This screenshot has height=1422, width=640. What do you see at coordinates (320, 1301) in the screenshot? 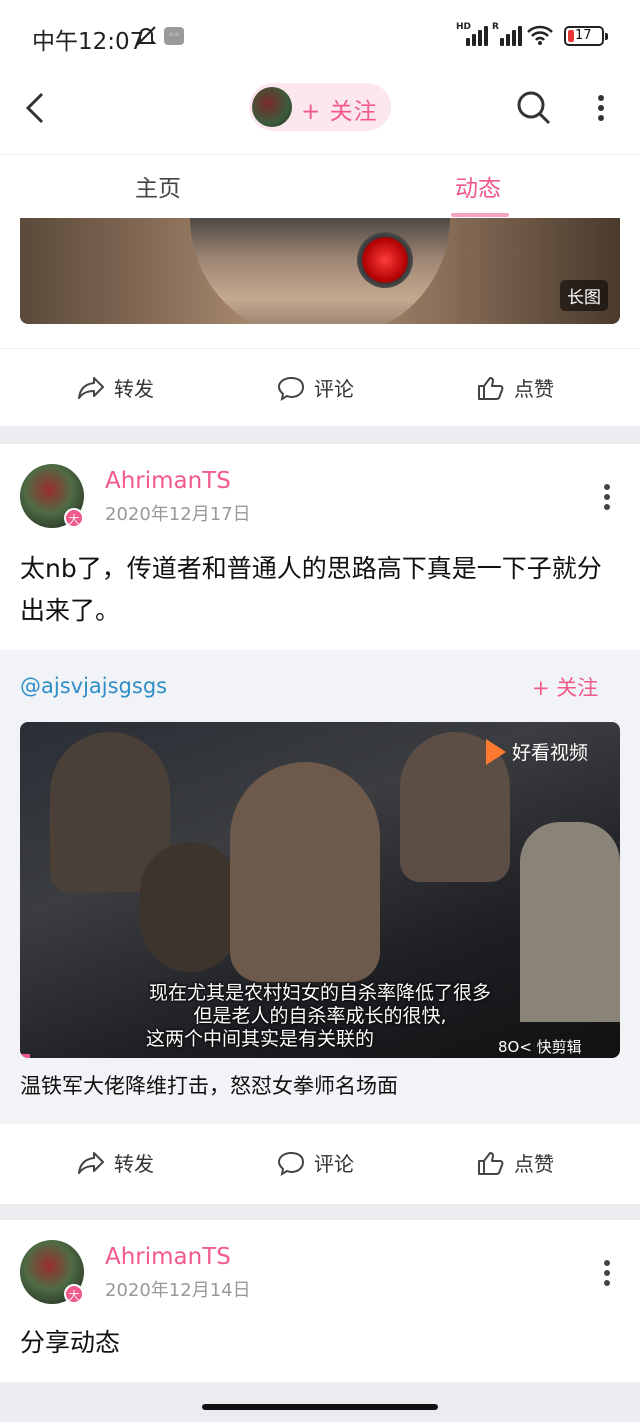
I see `post-card: 大 AhrimanTS 2020年12月14日 分享动态` at bounding box center [320, 1301].